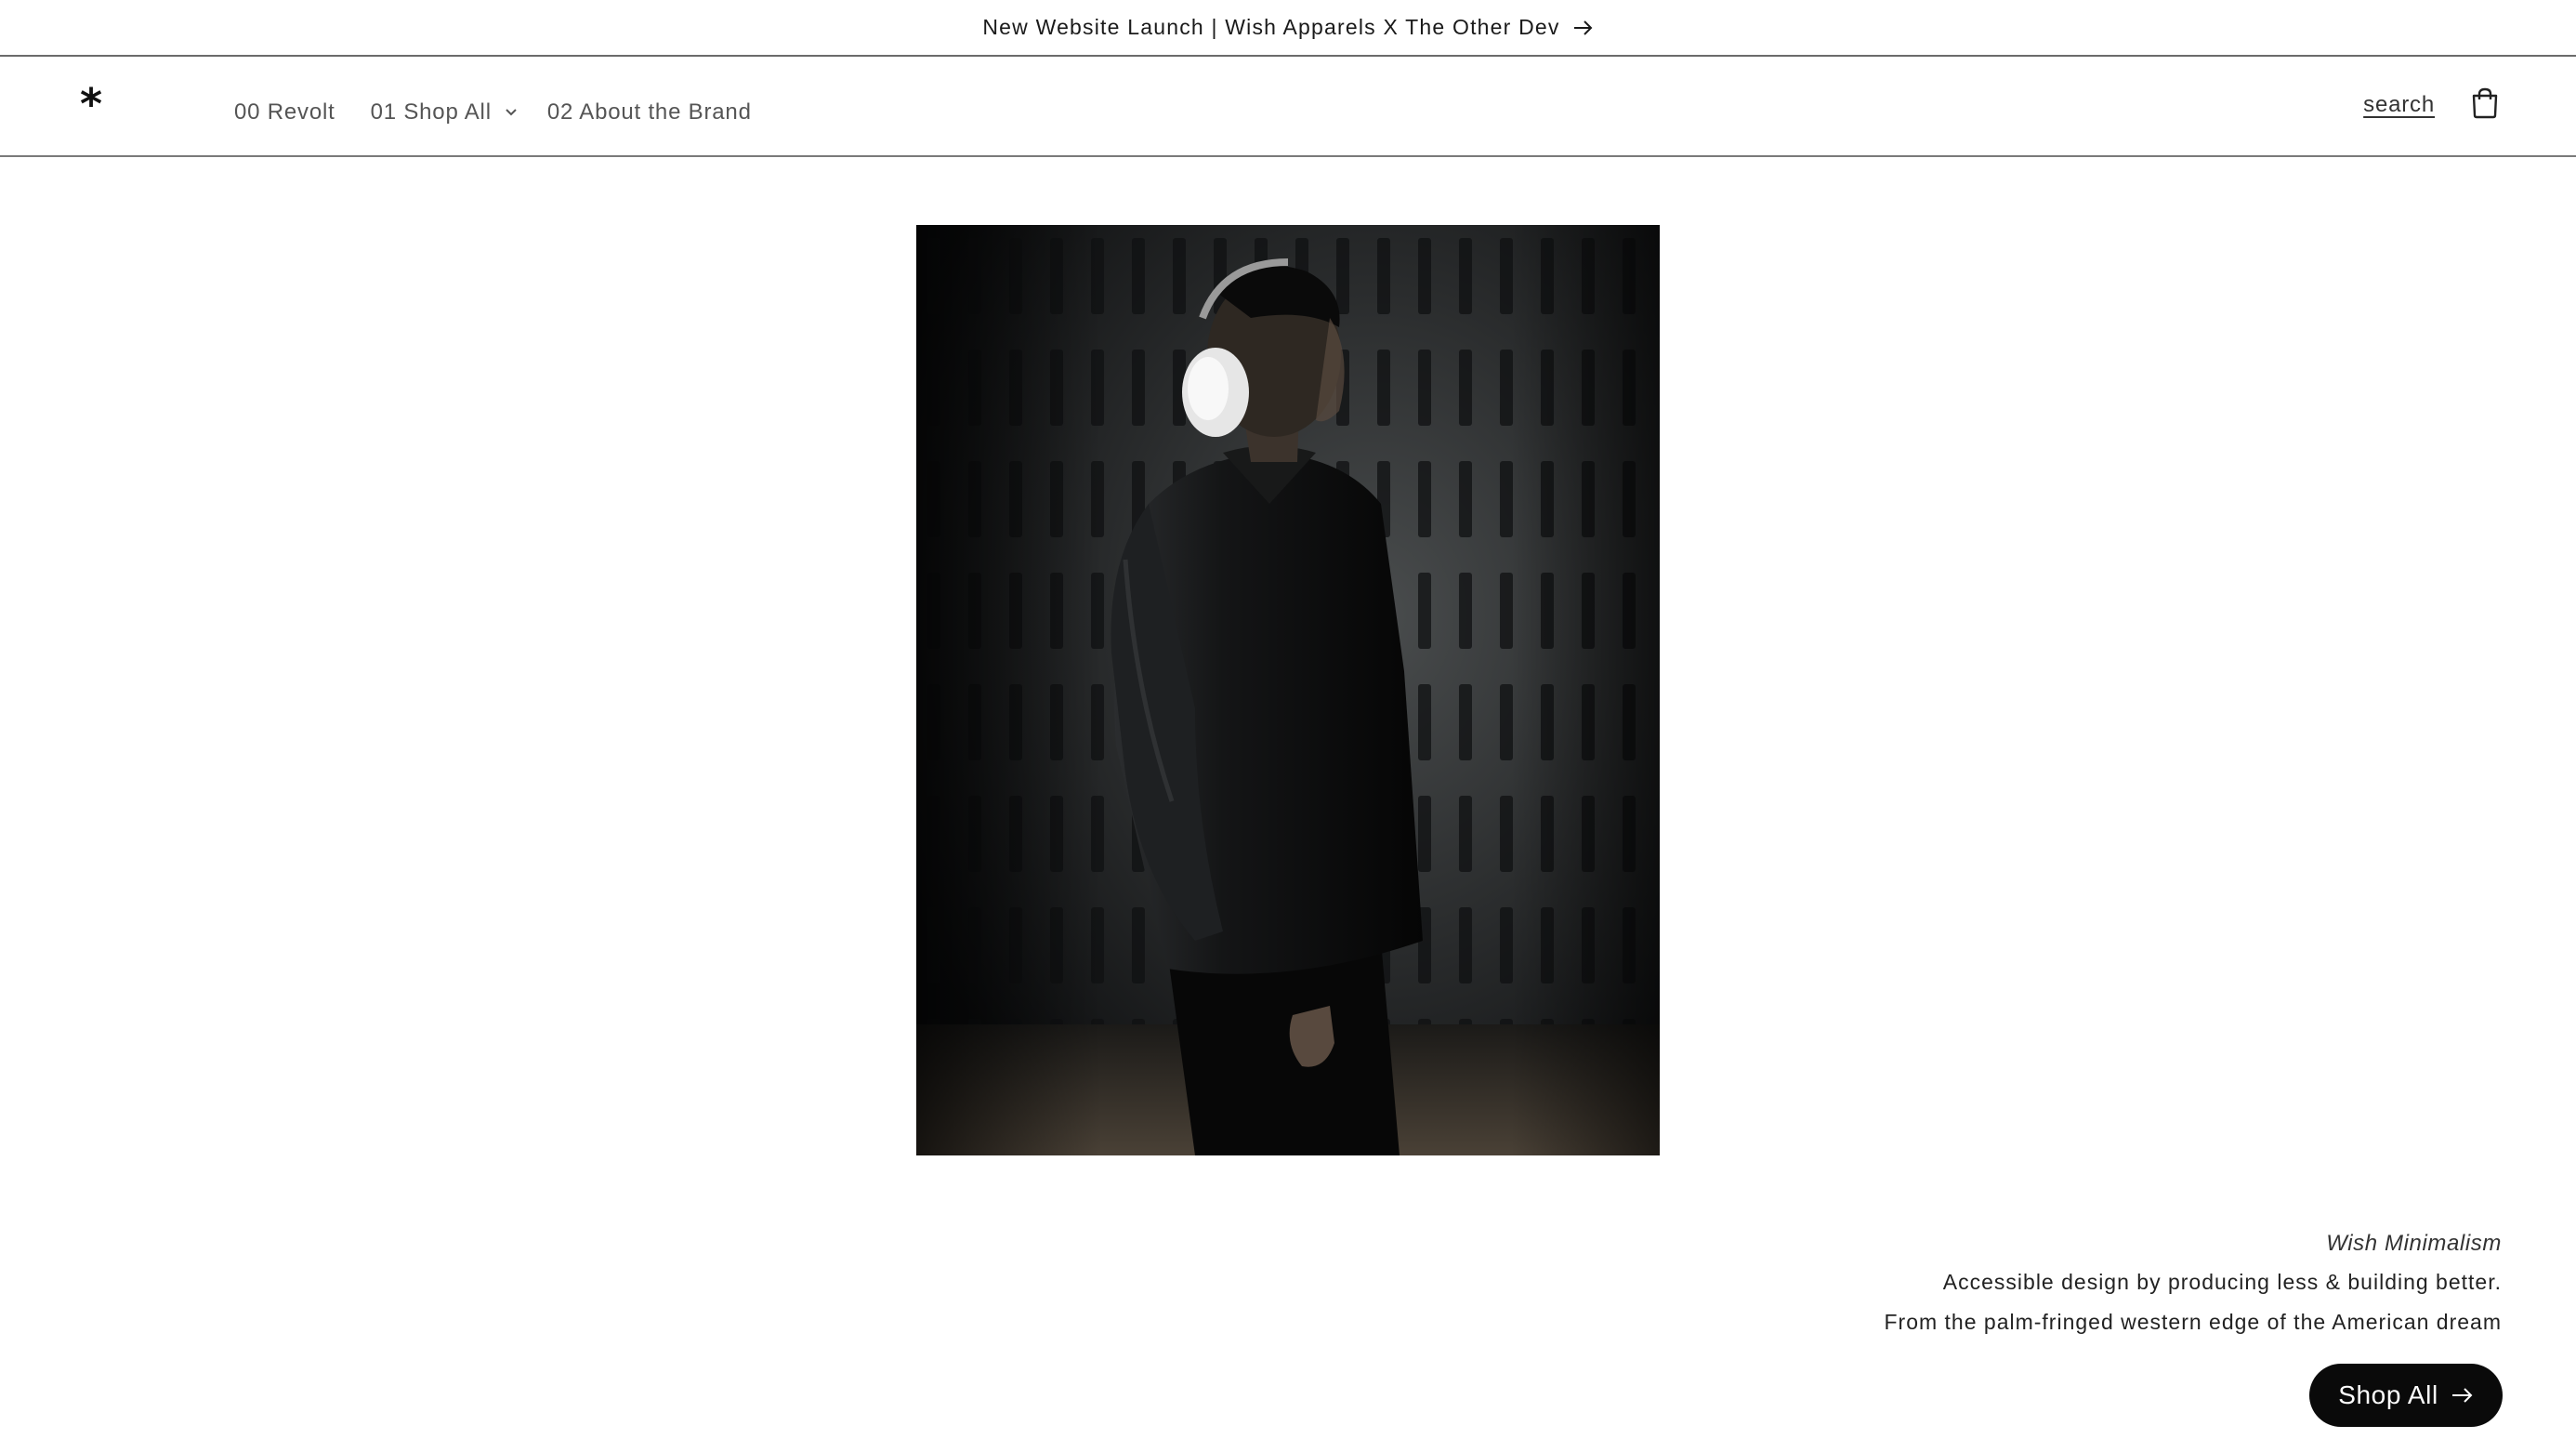  Describe the element at coordinates (2485, 103) in the screenshot. I see `cart-icon` at that location.